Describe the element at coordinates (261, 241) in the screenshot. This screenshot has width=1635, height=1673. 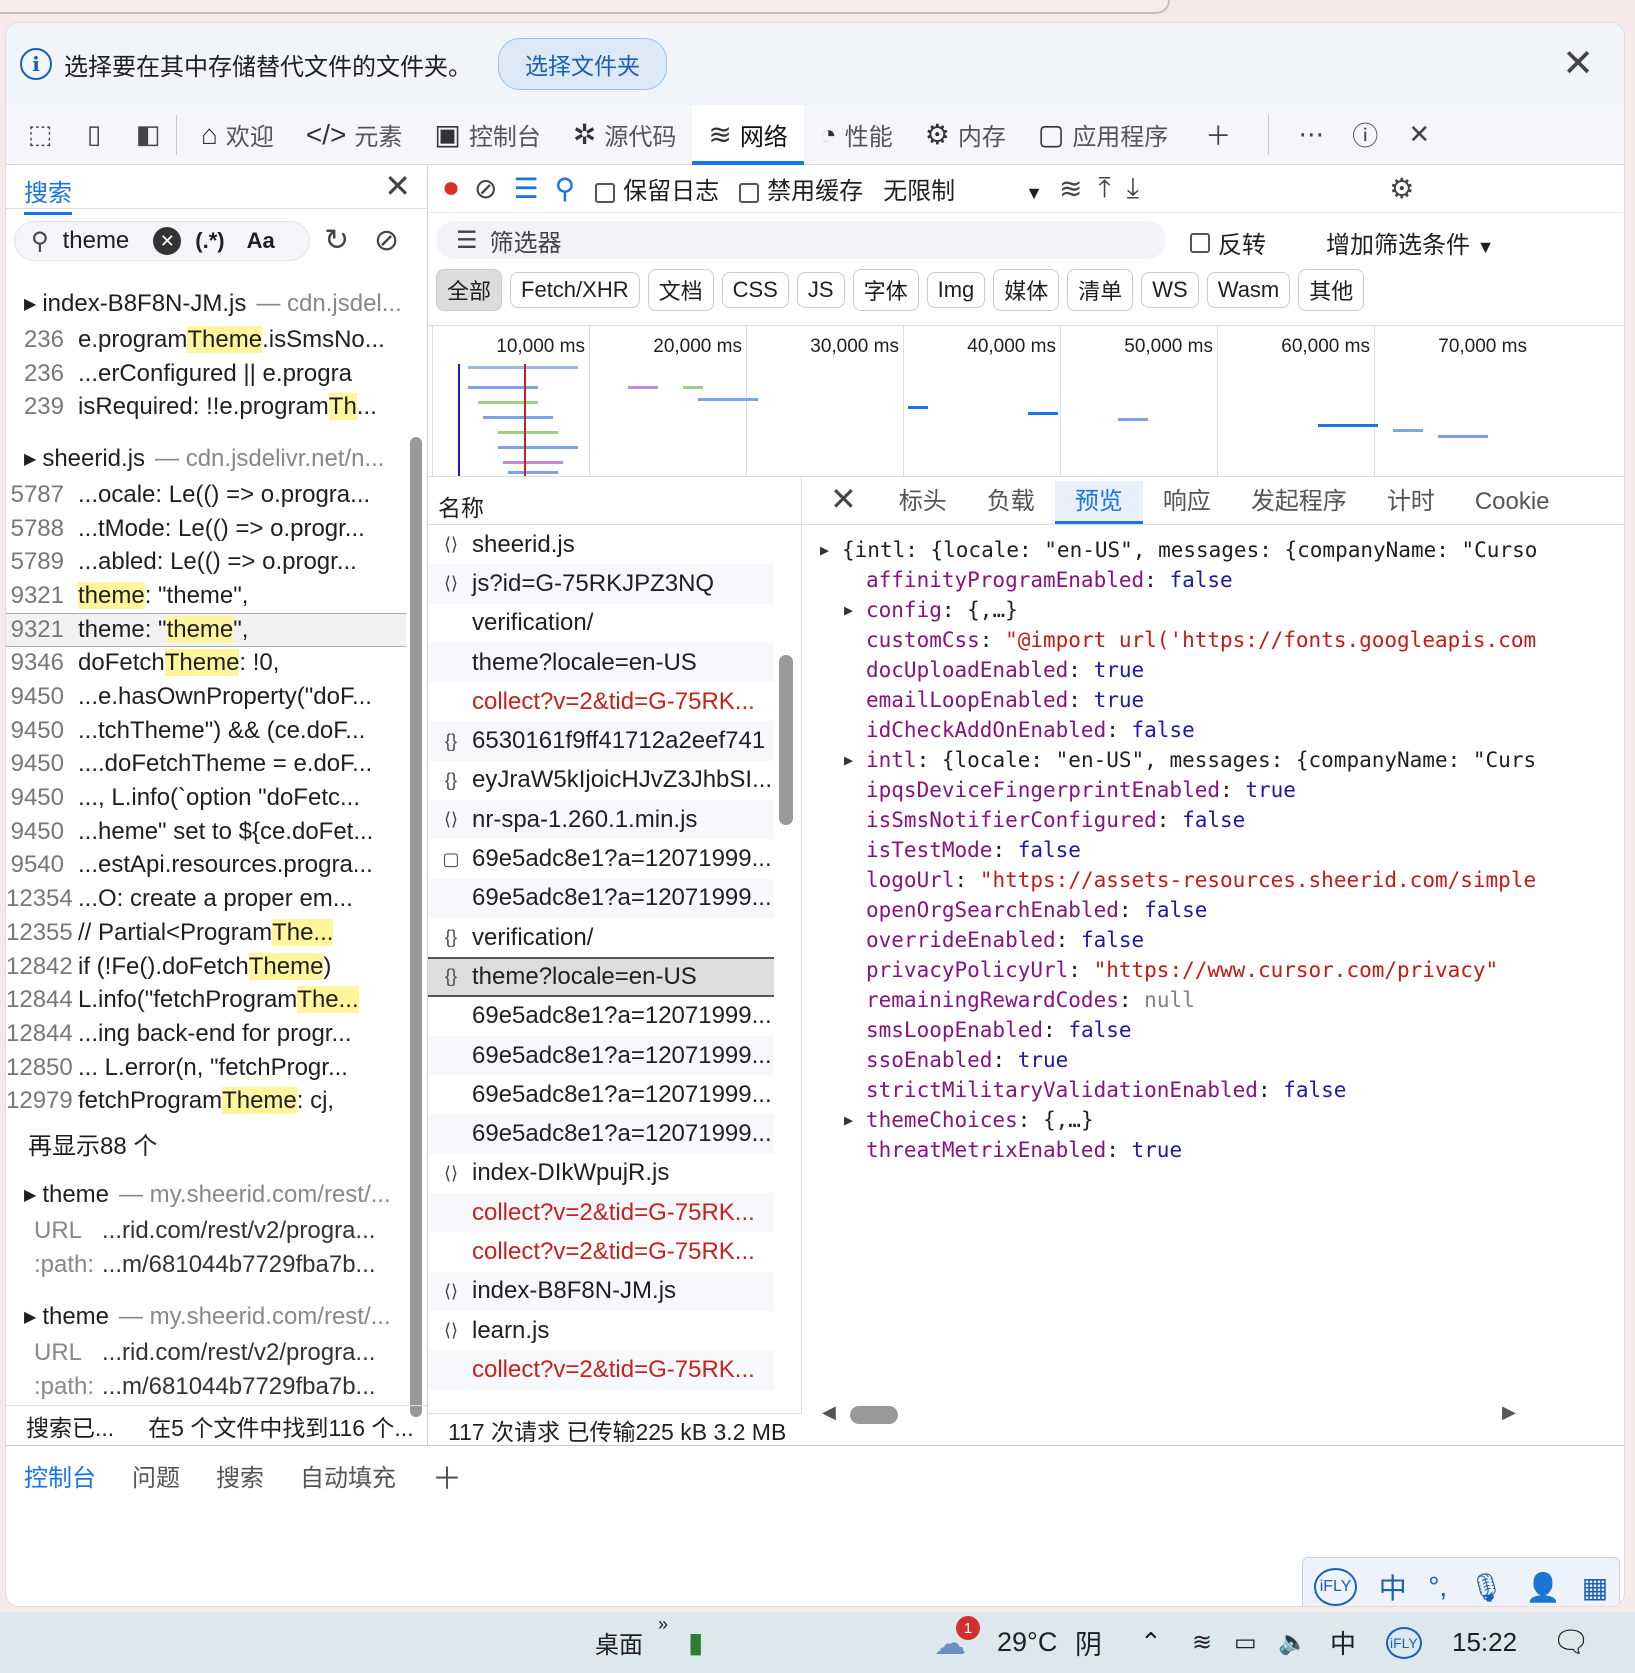
I see `case-toggle: Aa` at that location.